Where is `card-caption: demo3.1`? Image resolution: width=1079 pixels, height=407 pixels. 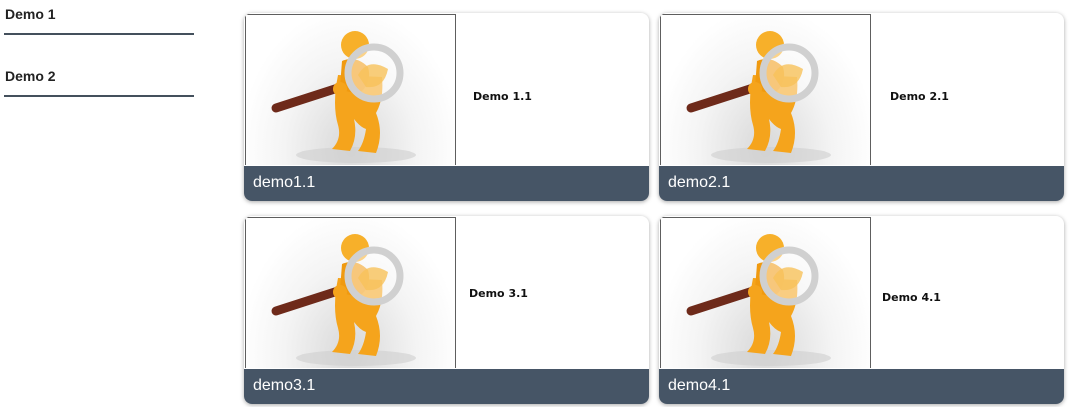 card-caption: demo3.1 is located at coordinates (284, 385).